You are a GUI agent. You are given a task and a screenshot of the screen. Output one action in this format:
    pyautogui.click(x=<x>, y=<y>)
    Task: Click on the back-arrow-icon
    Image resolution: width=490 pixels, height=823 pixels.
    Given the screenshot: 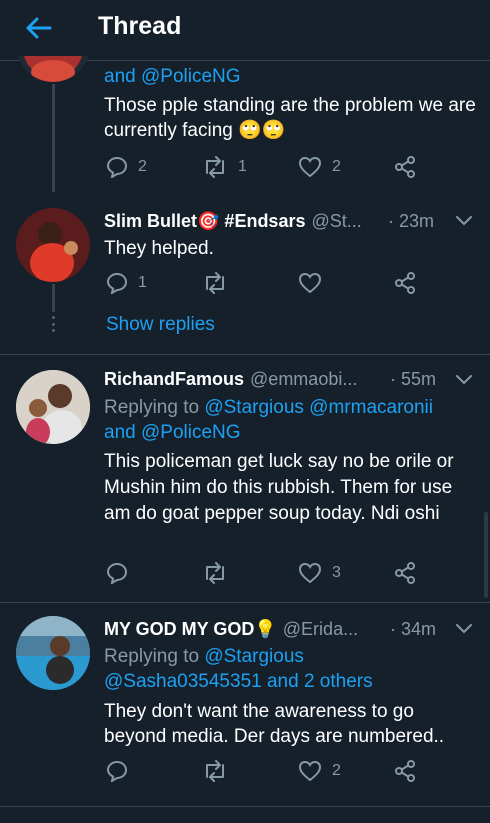 What is the action you would take?
    pyautogui.click(x=38, y=28)
    